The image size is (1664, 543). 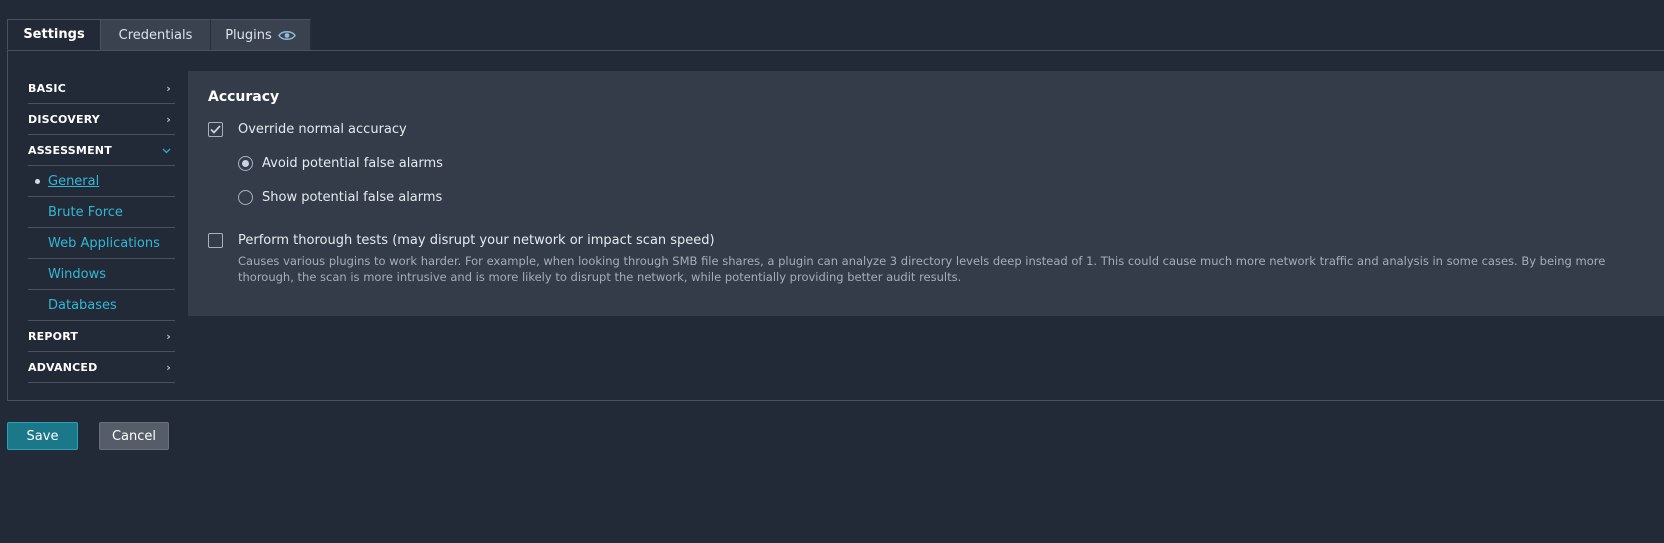 I want to click on thorough-tests-checkbox, so click(x=215, y=240).